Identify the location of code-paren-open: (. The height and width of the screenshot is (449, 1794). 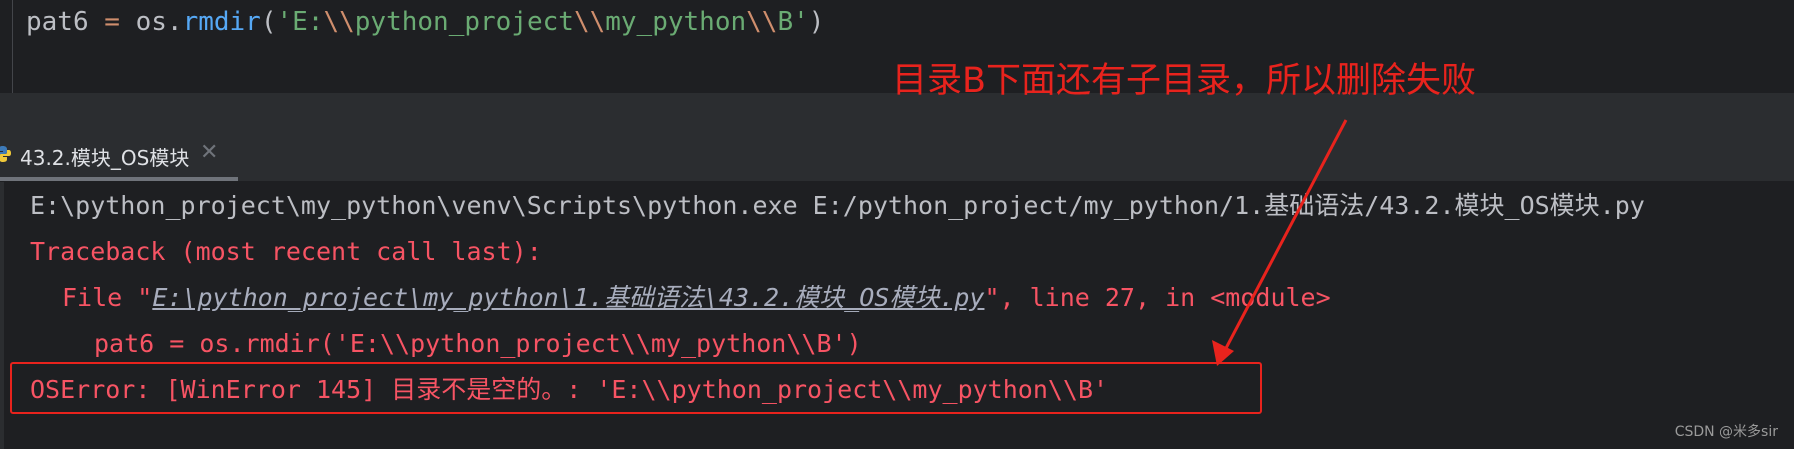
(268, 22).